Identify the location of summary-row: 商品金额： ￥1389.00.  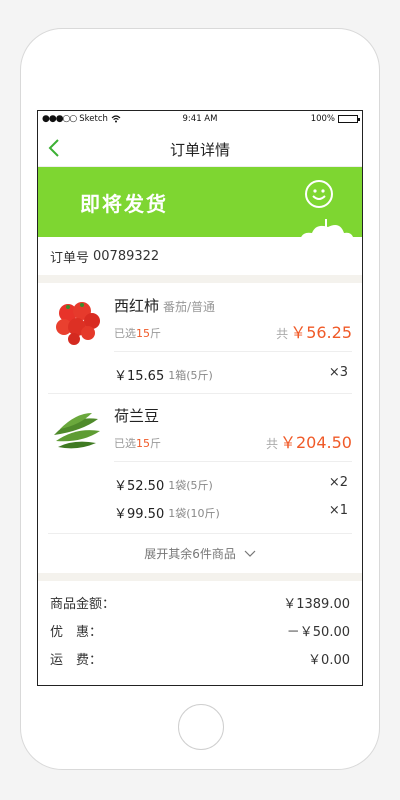
(200, 604).